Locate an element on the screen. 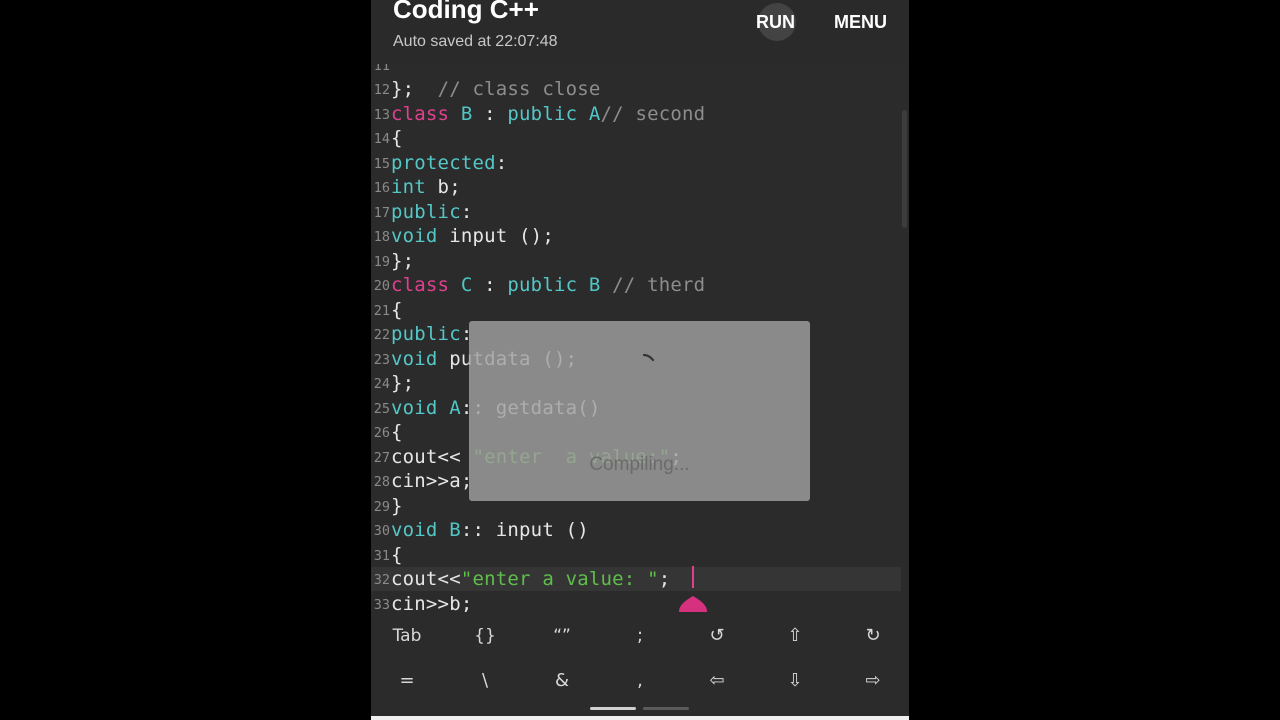 The width and height of the screenshot is (1280, 720). code-text: } is located at coordinates (397, 506).